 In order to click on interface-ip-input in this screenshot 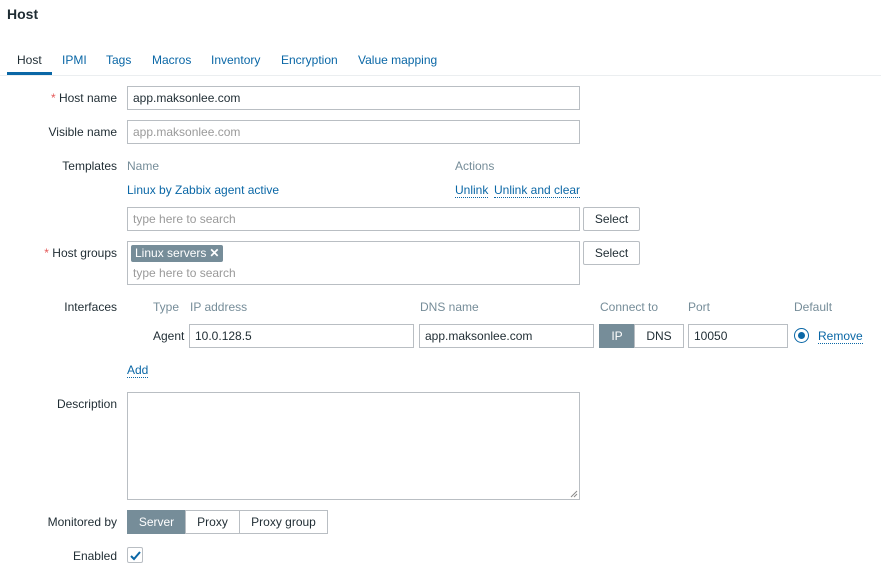, I will do `click(301, 336)`.